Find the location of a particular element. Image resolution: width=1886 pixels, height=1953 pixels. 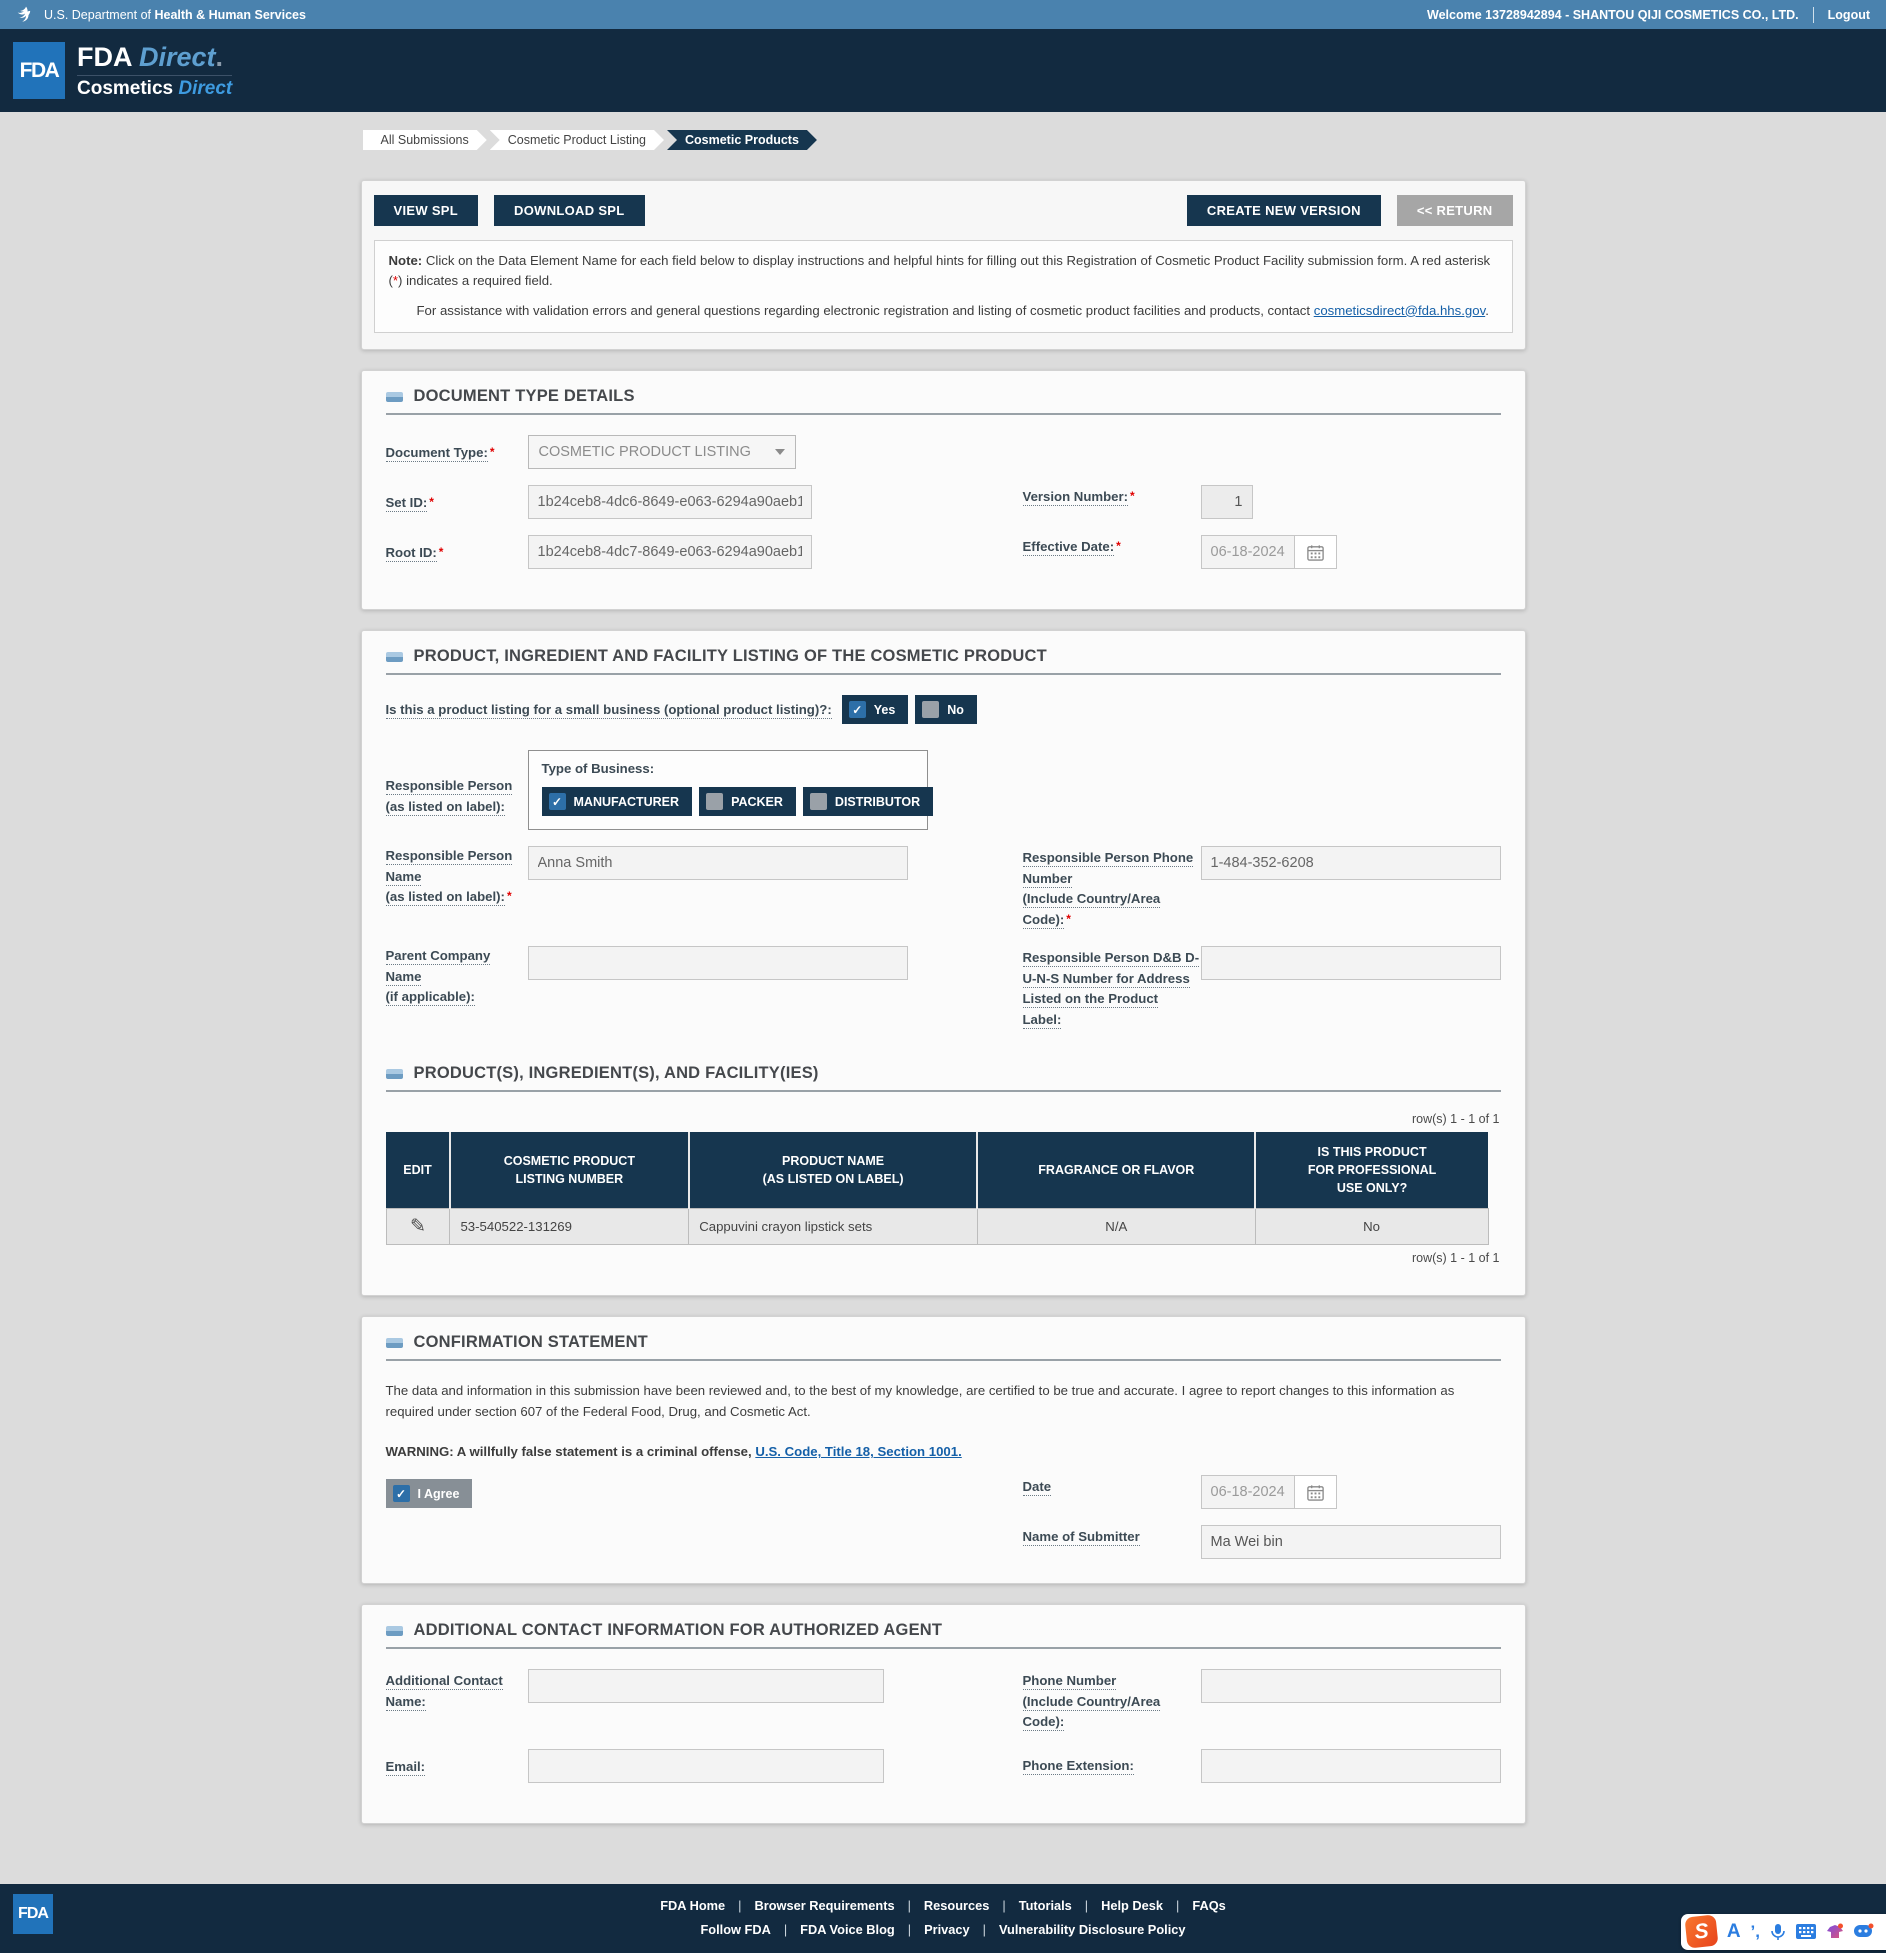

additional-contact-name-input is located at coordinates (705, 1686).